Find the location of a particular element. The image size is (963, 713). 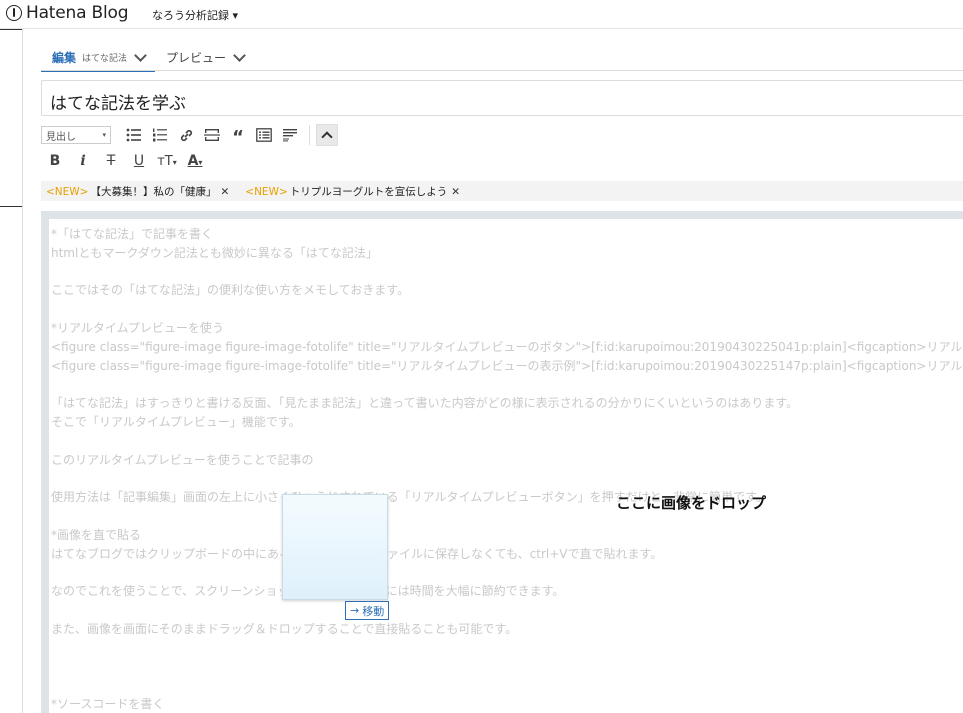

font-size-button: тT▾ is located at coordinates (167, 161).